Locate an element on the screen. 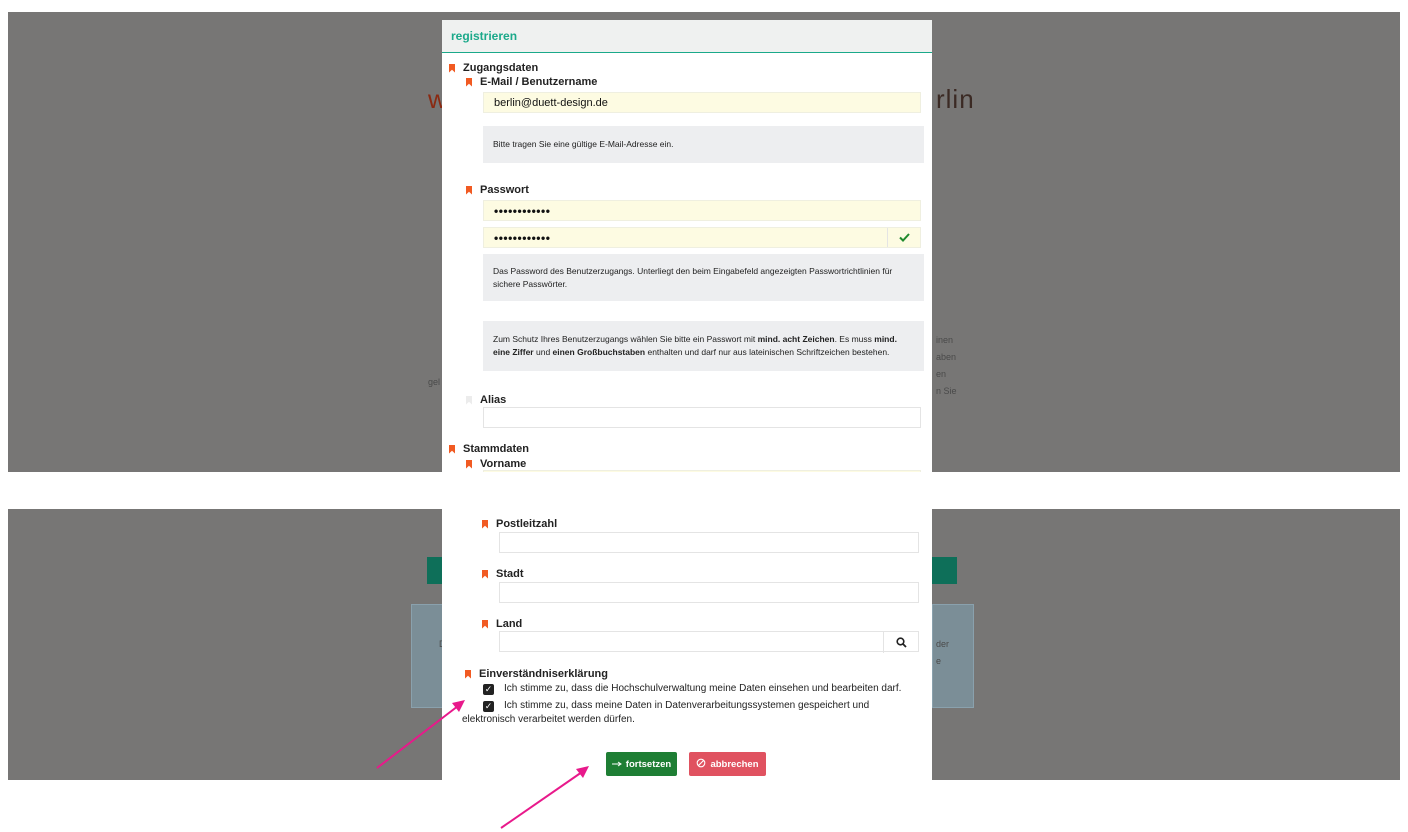  annotation-arrow-consent is located at coordinates (420, 734).